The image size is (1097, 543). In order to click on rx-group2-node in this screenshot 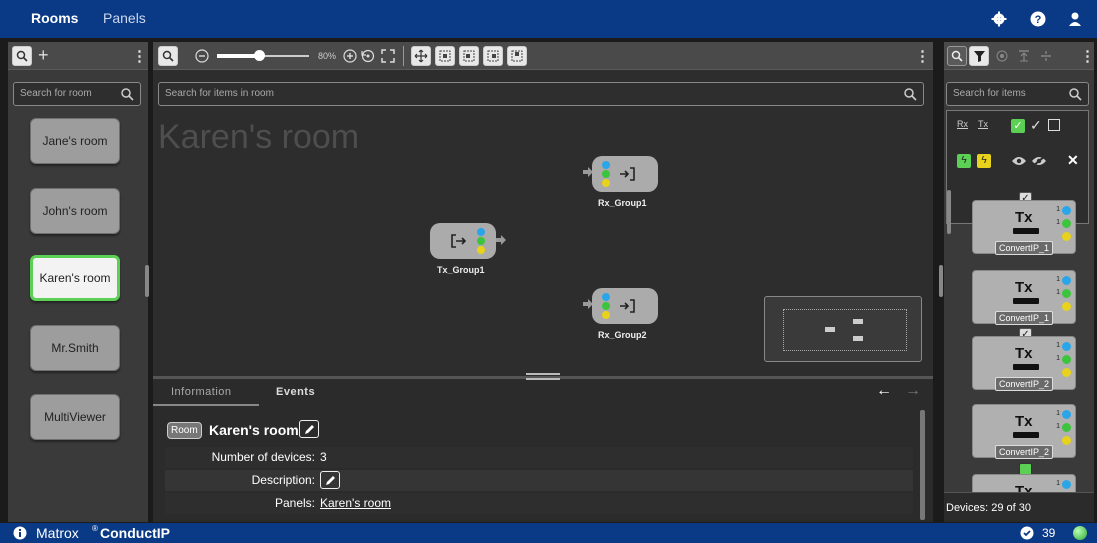, I will do `click(625, 306)`.